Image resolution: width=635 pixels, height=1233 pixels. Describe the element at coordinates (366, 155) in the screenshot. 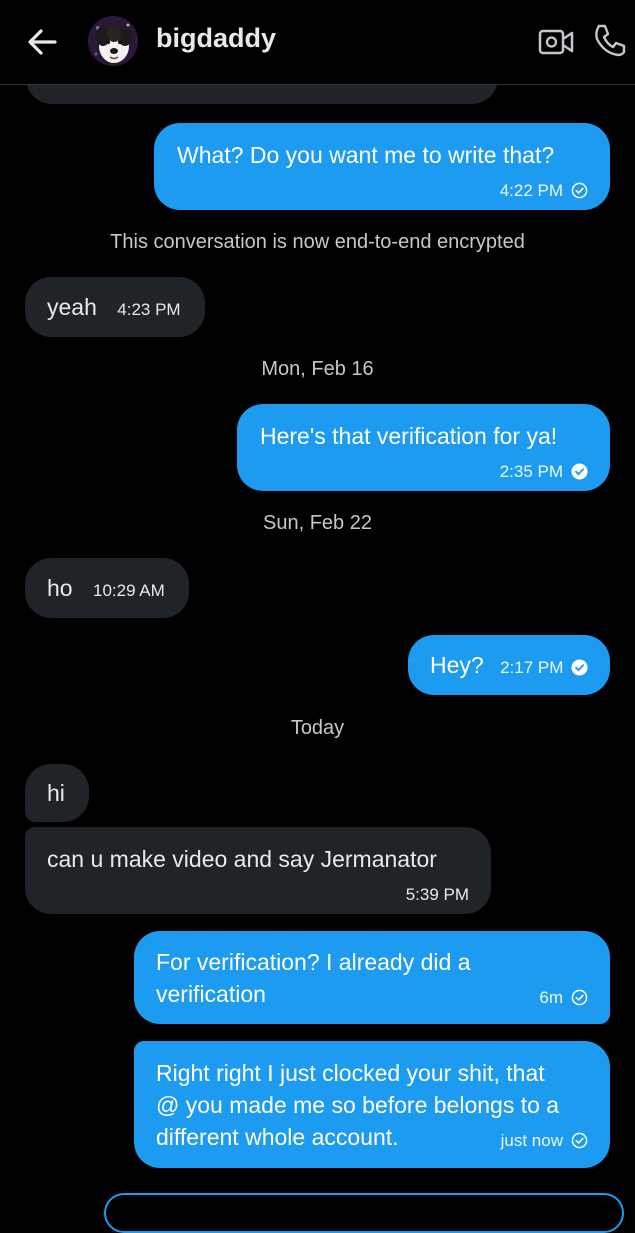

I see `message-text: What? Do you want me to write that?` at that location.